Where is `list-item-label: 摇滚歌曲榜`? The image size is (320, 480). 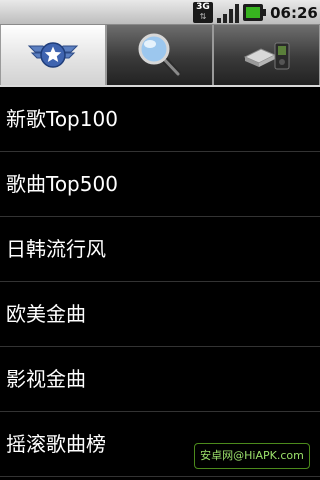
list-item-label: 摇滚歌曲榜 is located at coordinates (56, 444).